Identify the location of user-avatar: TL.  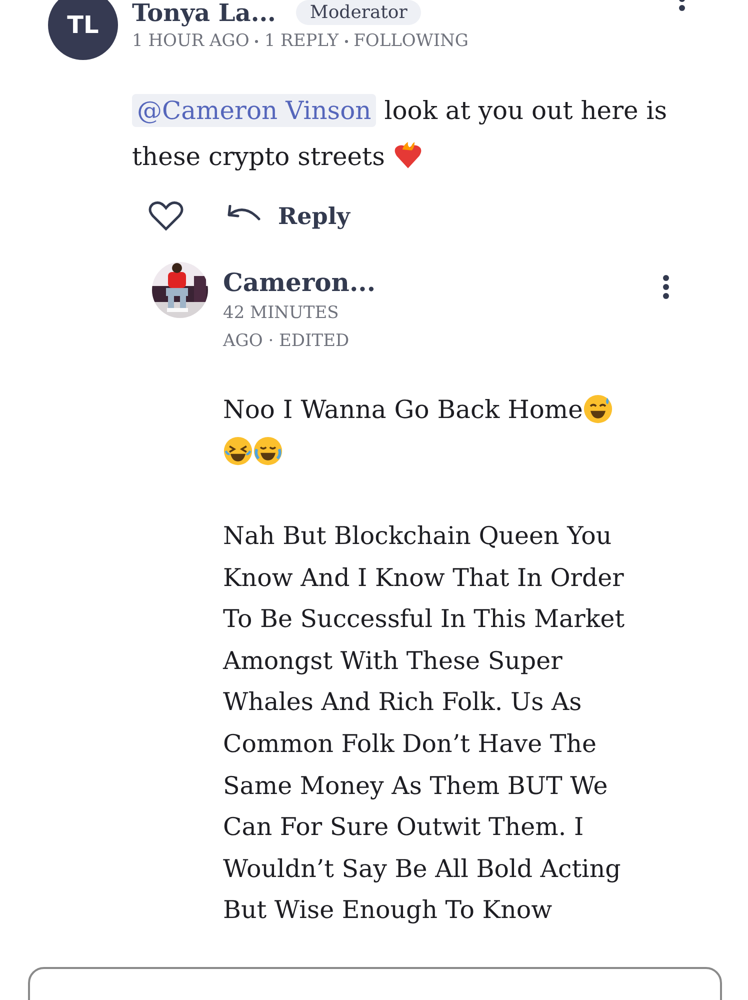
(83, 30).